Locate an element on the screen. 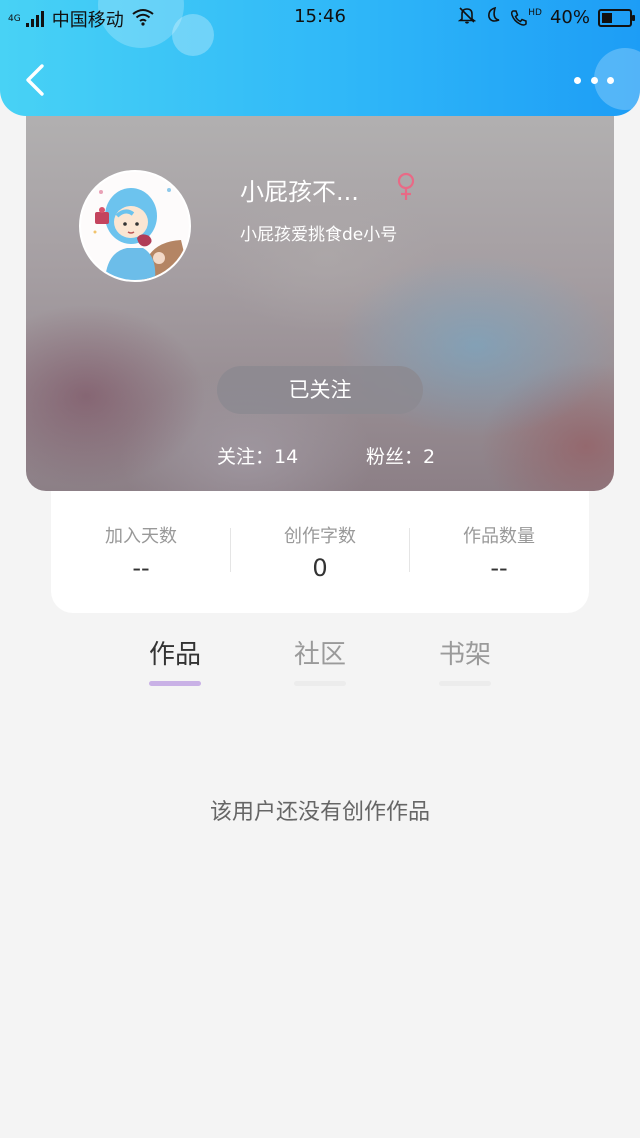  stat-value: 0 is located at coordinates (320, 568).